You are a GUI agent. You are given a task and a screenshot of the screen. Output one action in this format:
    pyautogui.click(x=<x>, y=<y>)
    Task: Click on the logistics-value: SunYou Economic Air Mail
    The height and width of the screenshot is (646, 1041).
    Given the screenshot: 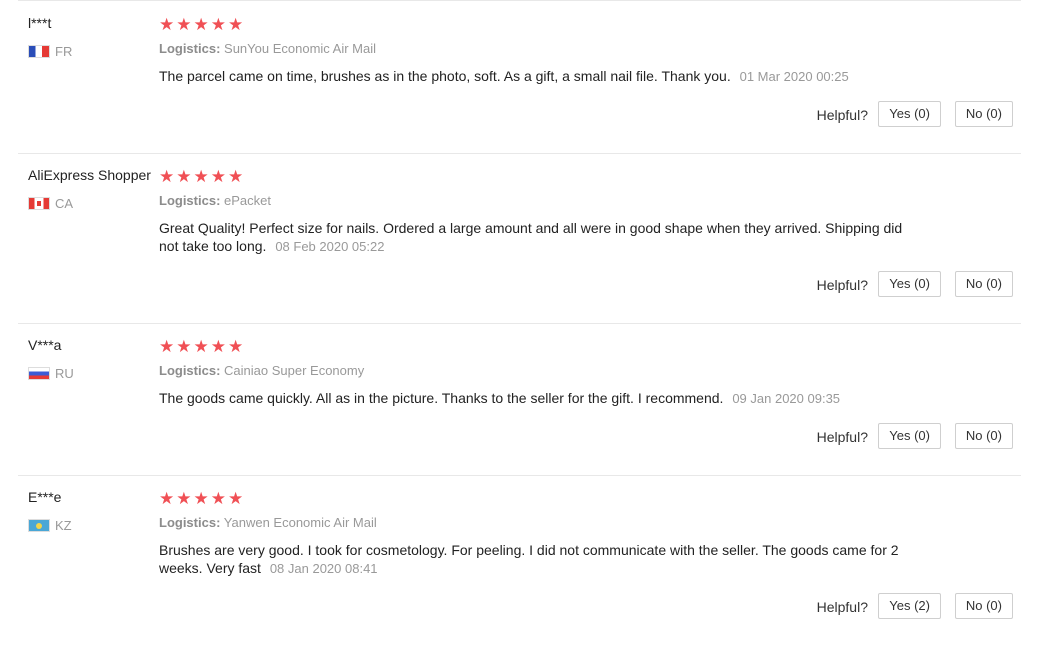 What is the action you would take?
    pyautogui.click(x=300, y=48)
    